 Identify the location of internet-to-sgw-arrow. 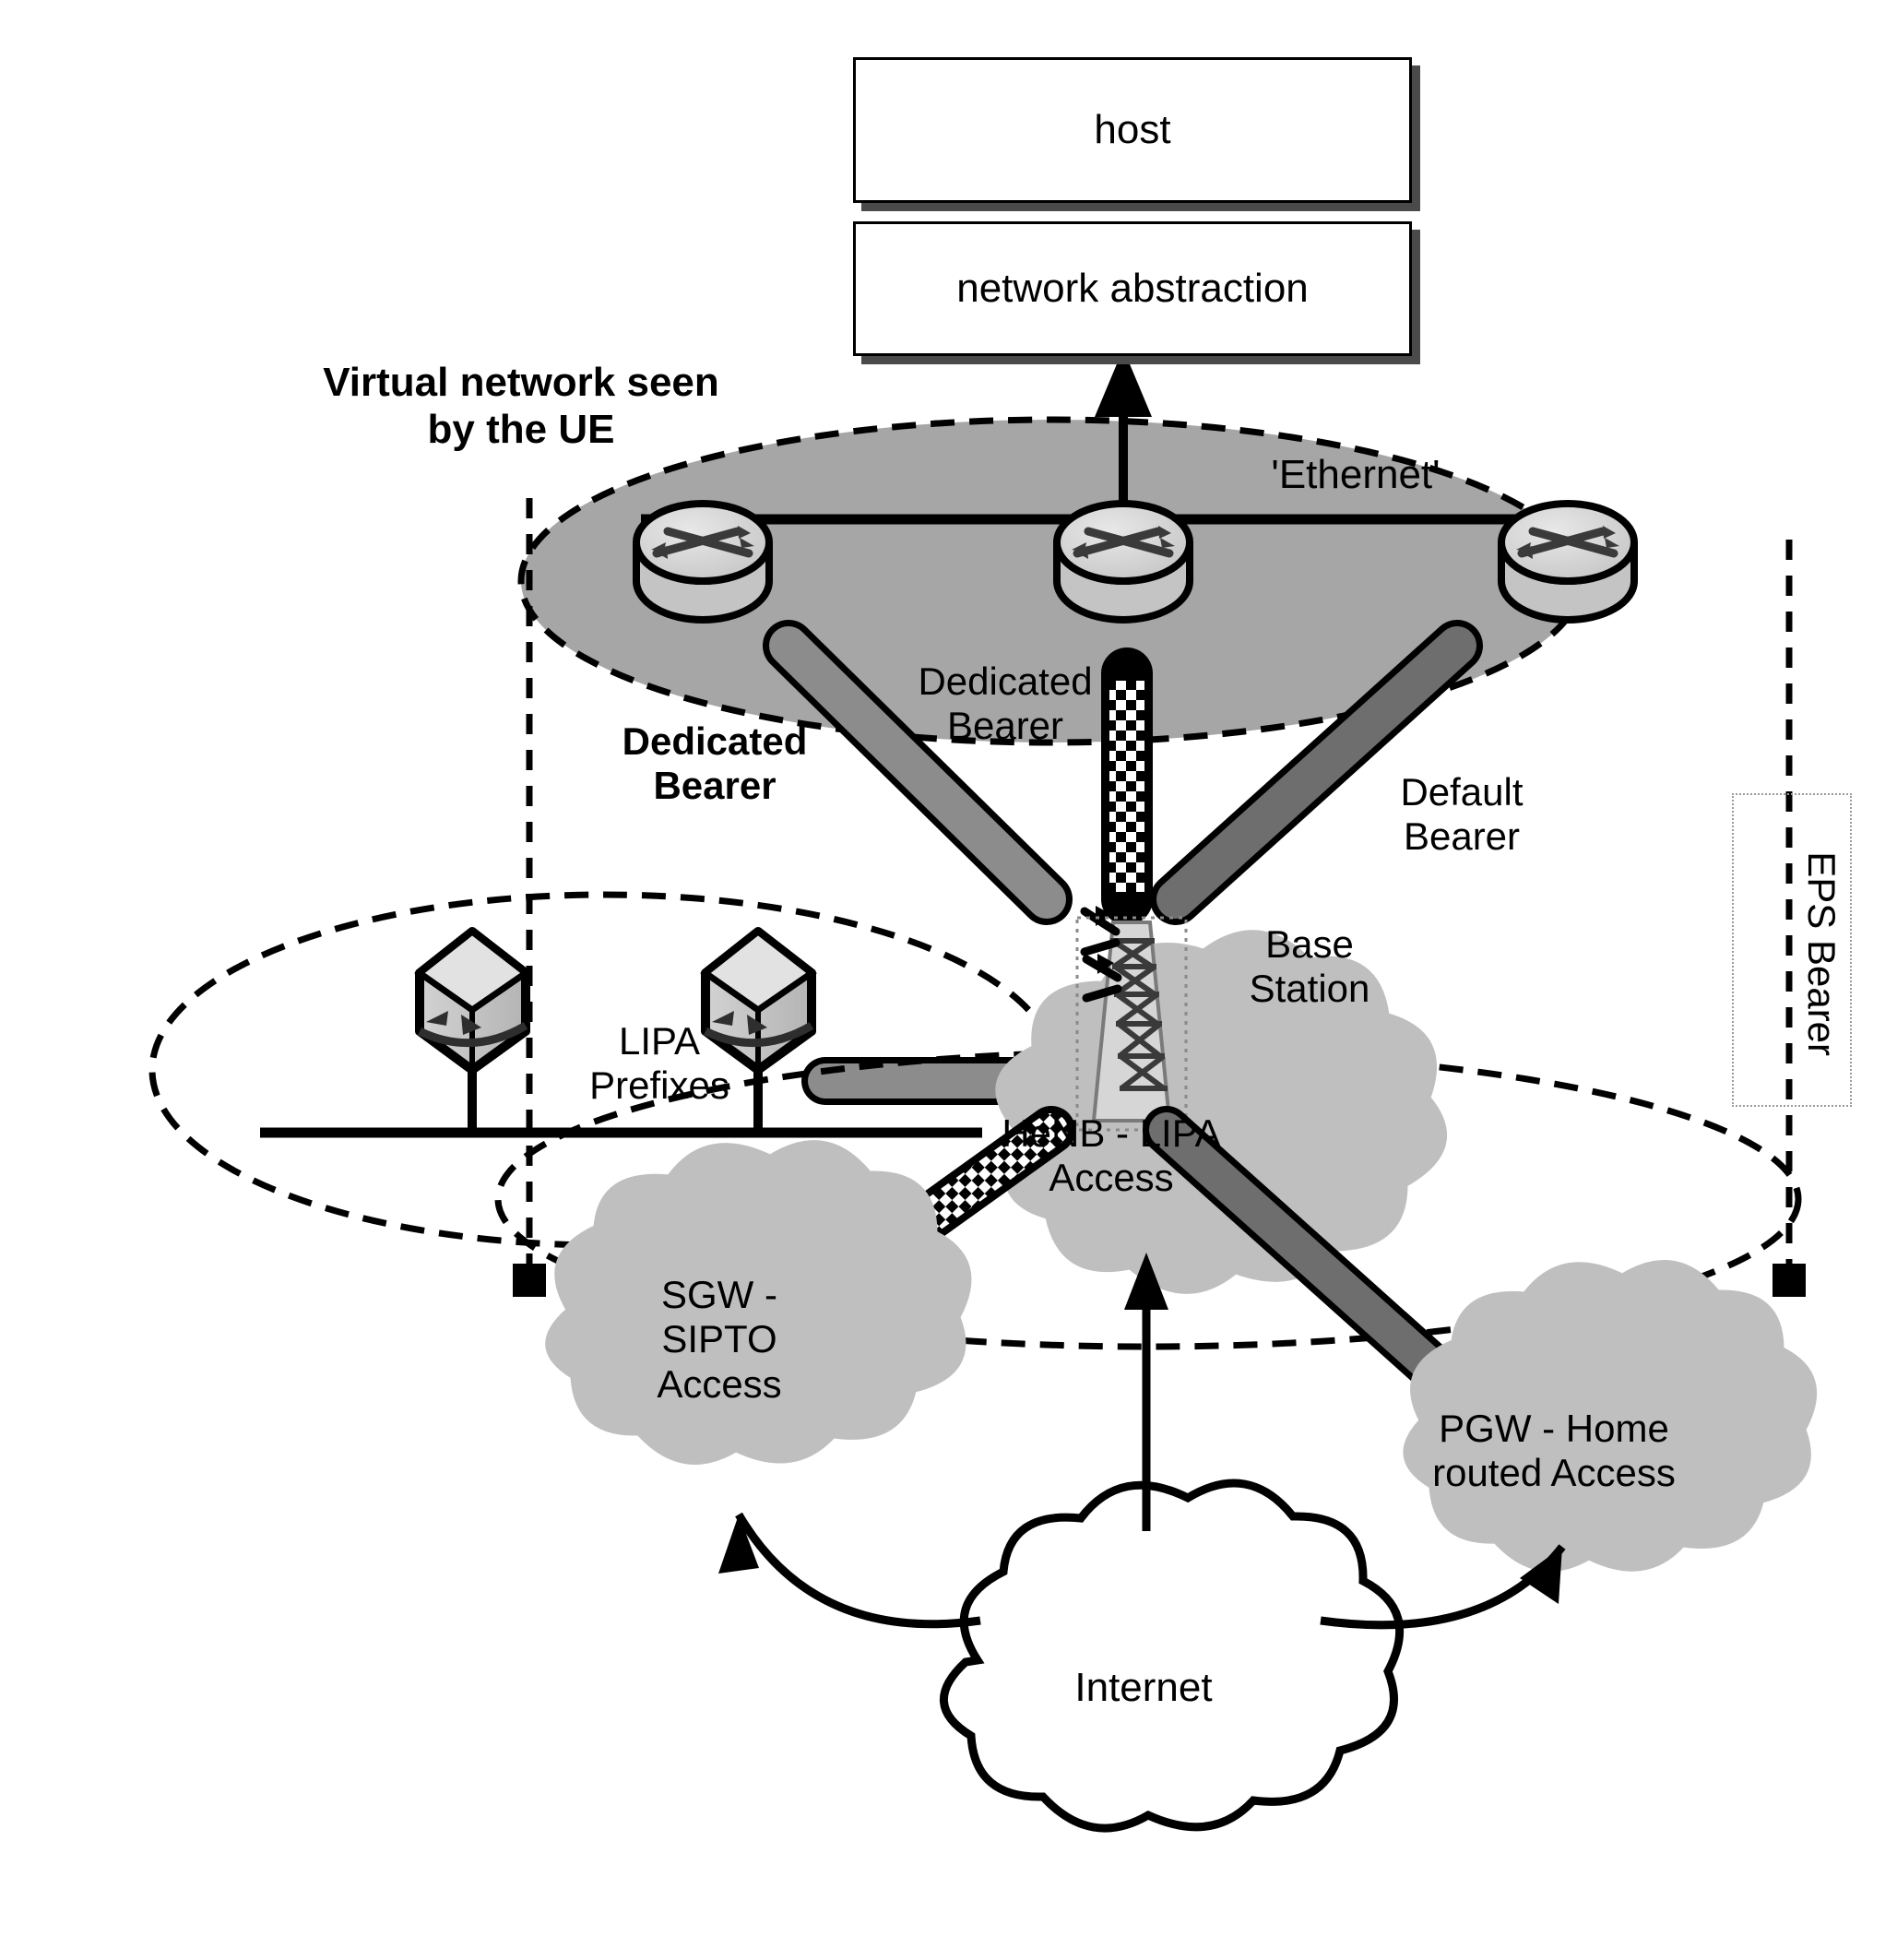
(849, 1570).